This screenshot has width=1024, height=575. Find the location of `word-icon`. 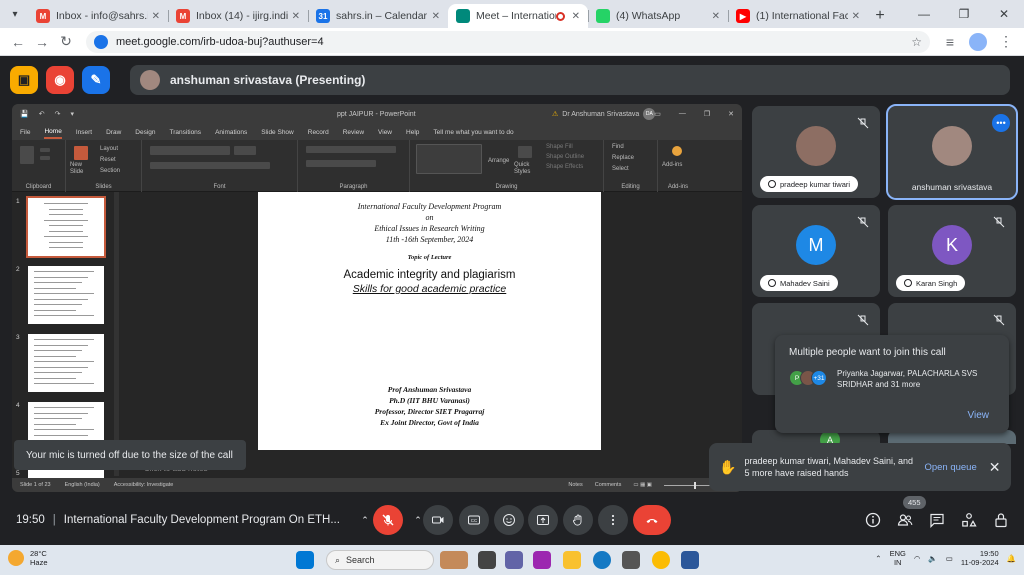

word-icon is located at coordinates (690, 560).